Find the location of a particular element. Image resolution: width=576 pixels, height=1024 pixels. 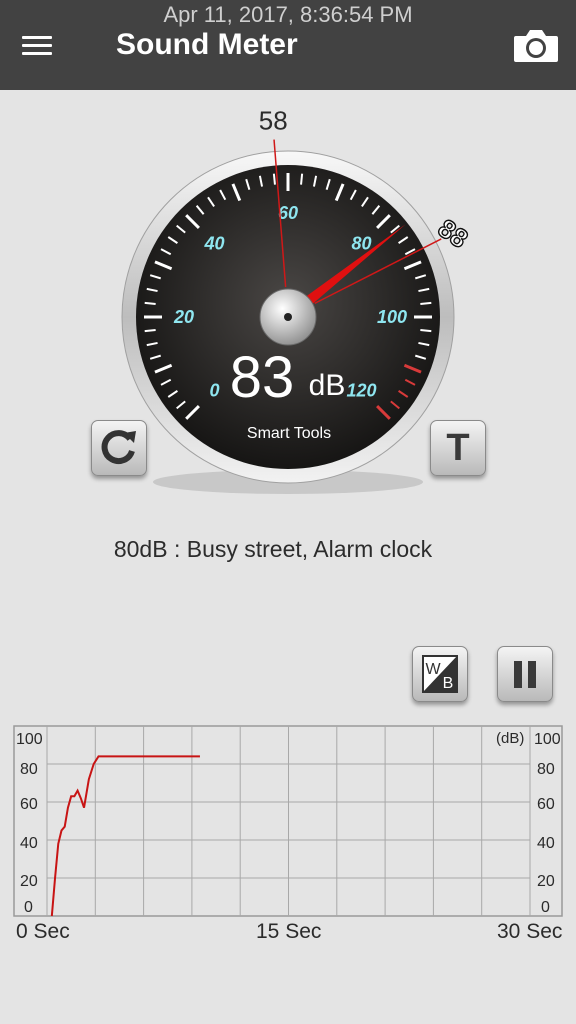

wb-b-label: B is located at coordinates (448, 683).